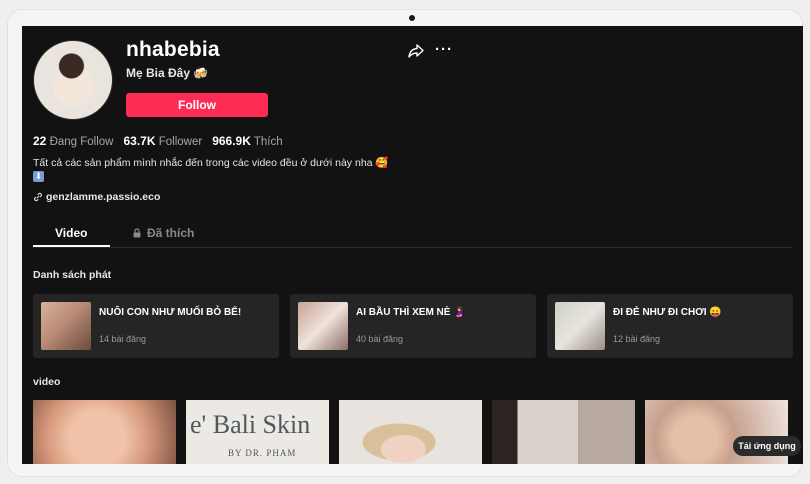 The width and height of the screenshot is (810, 484). Describe the element at coordinates (262, 453) in the screenshot. I see `video-overlay-subtext: BY DR. PHAM` at that location.